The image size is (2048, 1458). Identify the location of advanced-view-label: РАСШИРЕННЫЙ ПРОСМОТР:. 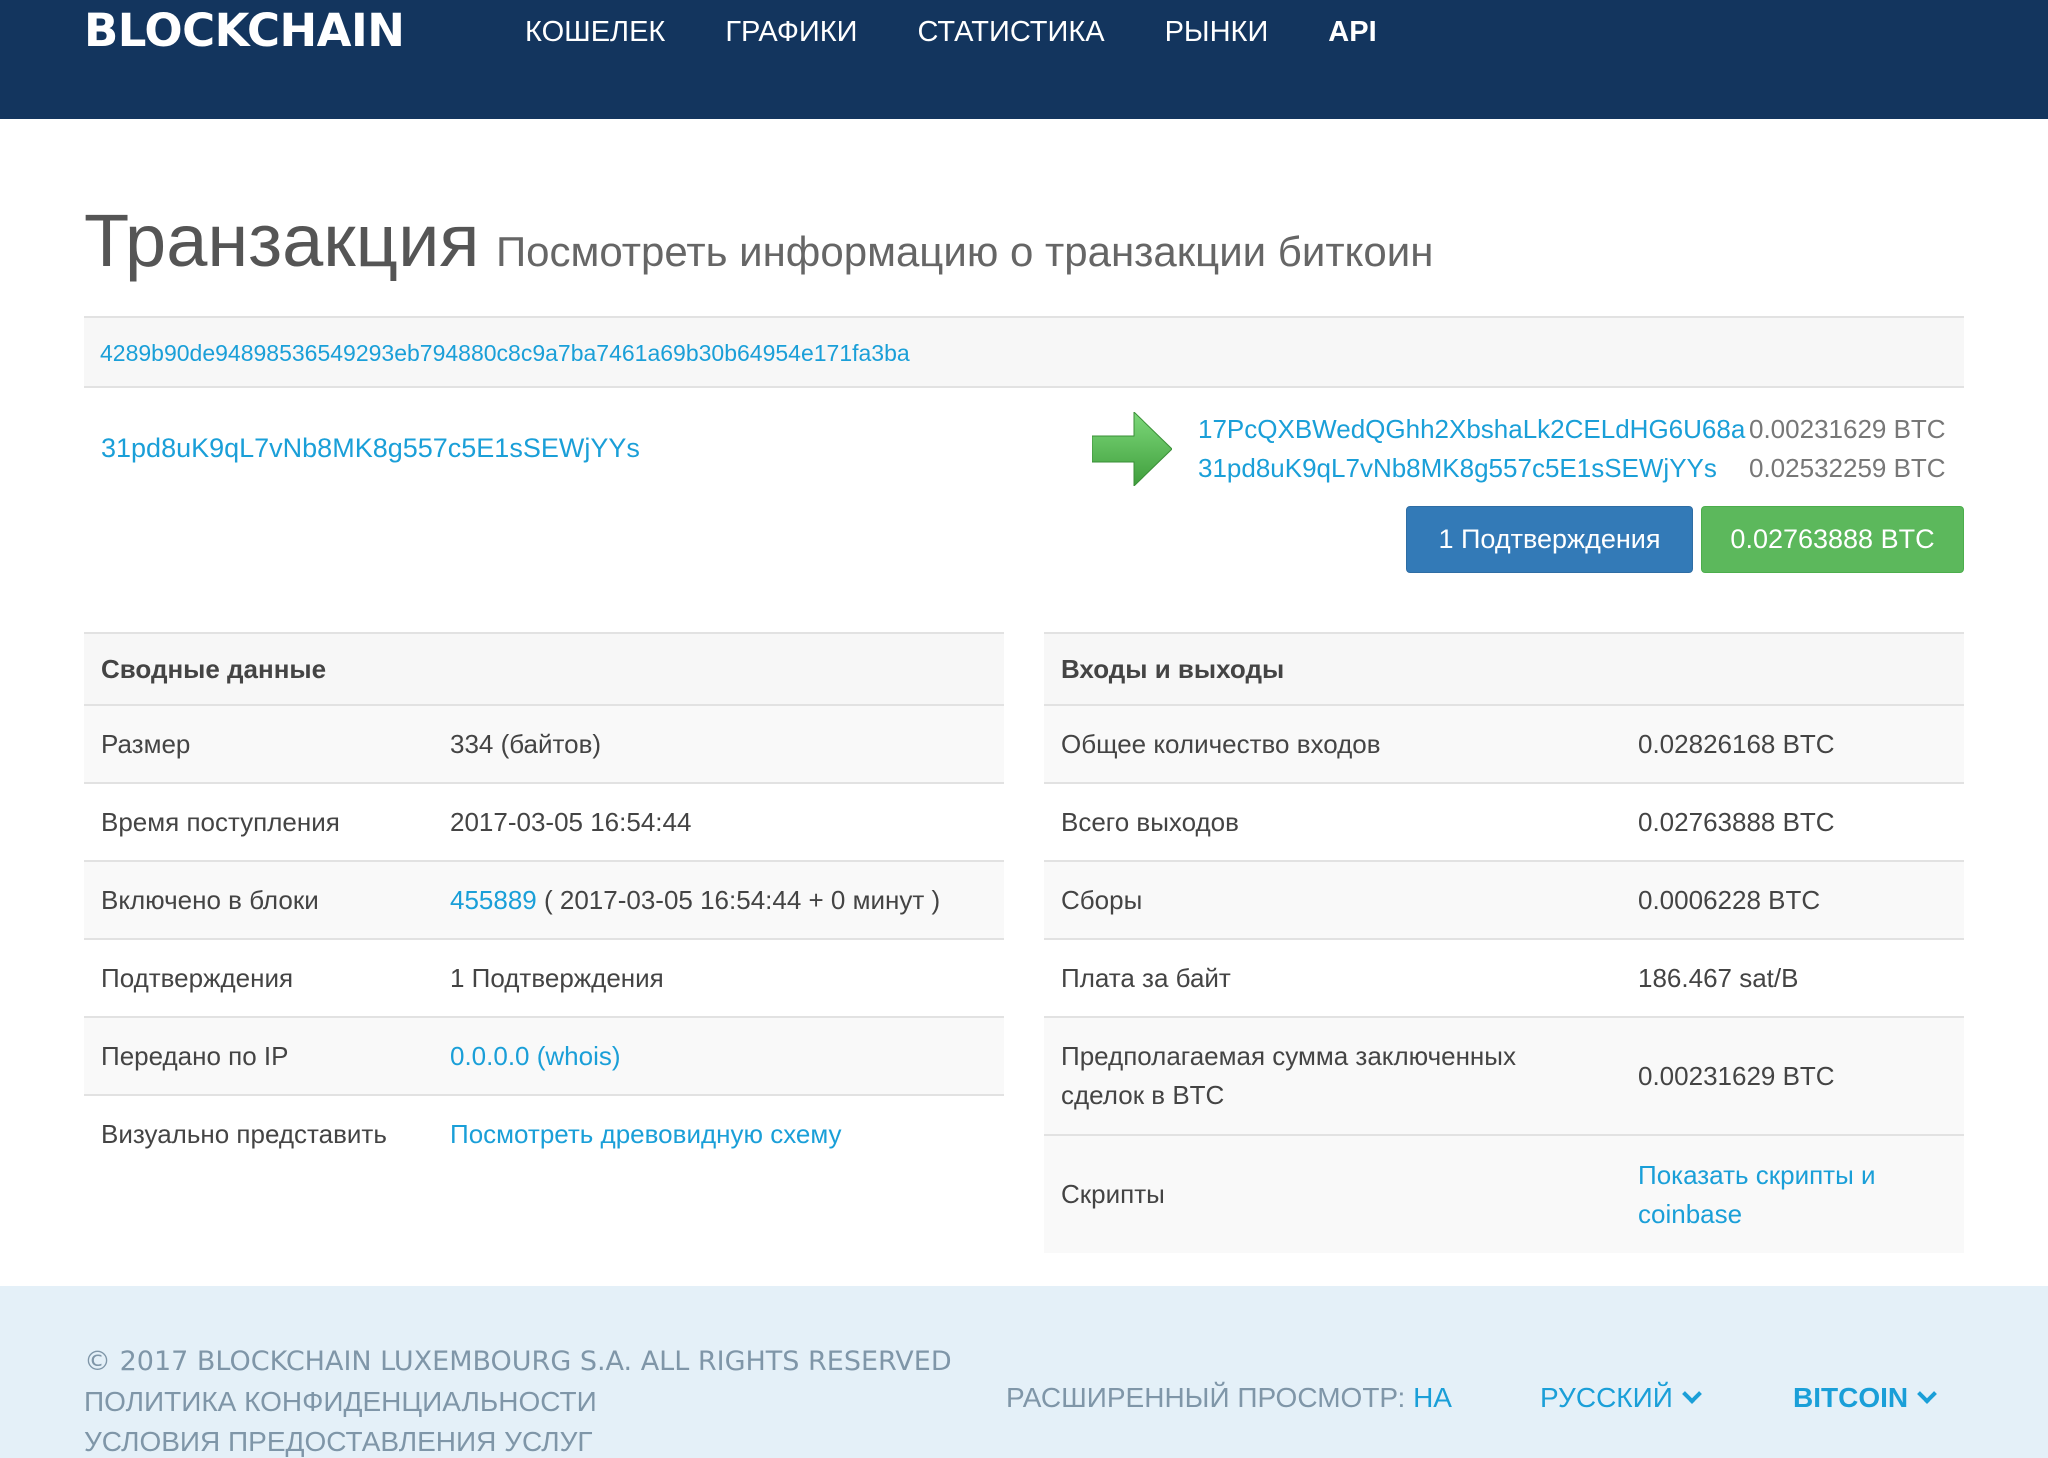
(1206, 1397).